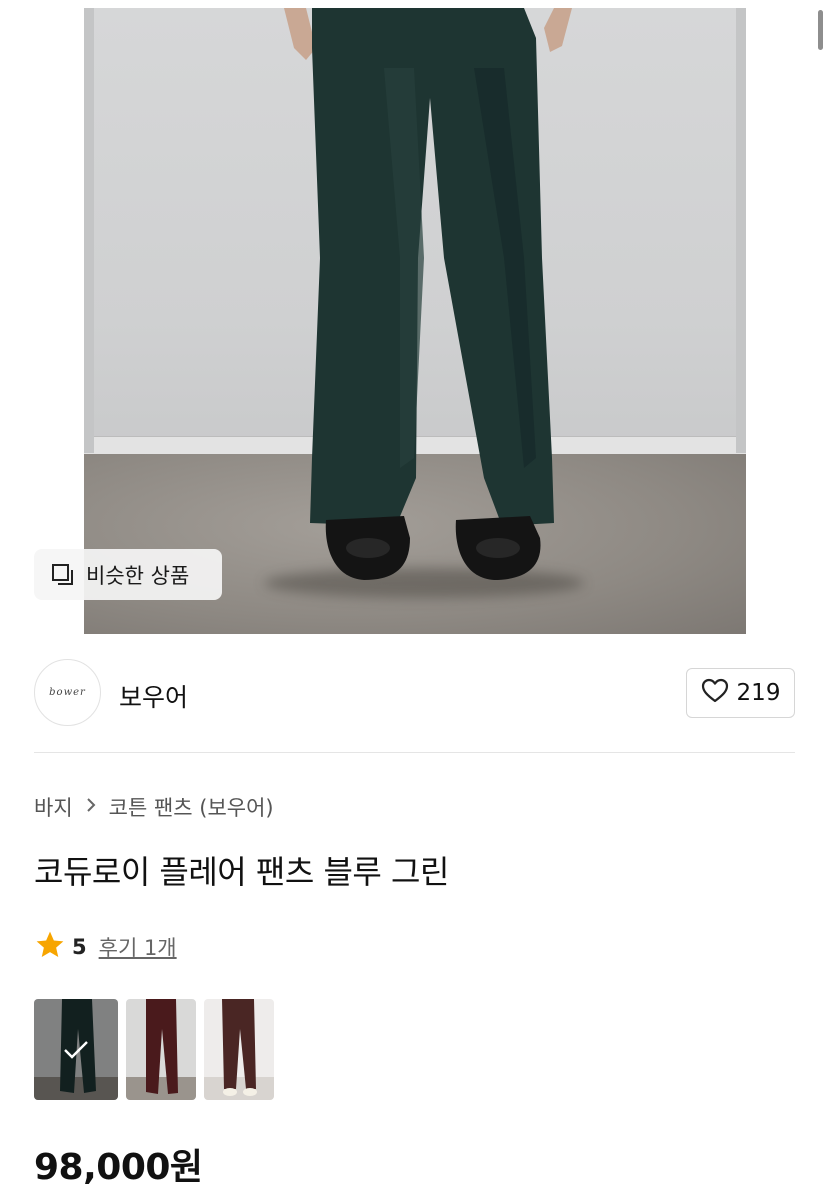  I want to click on divider, so click(414, 752).